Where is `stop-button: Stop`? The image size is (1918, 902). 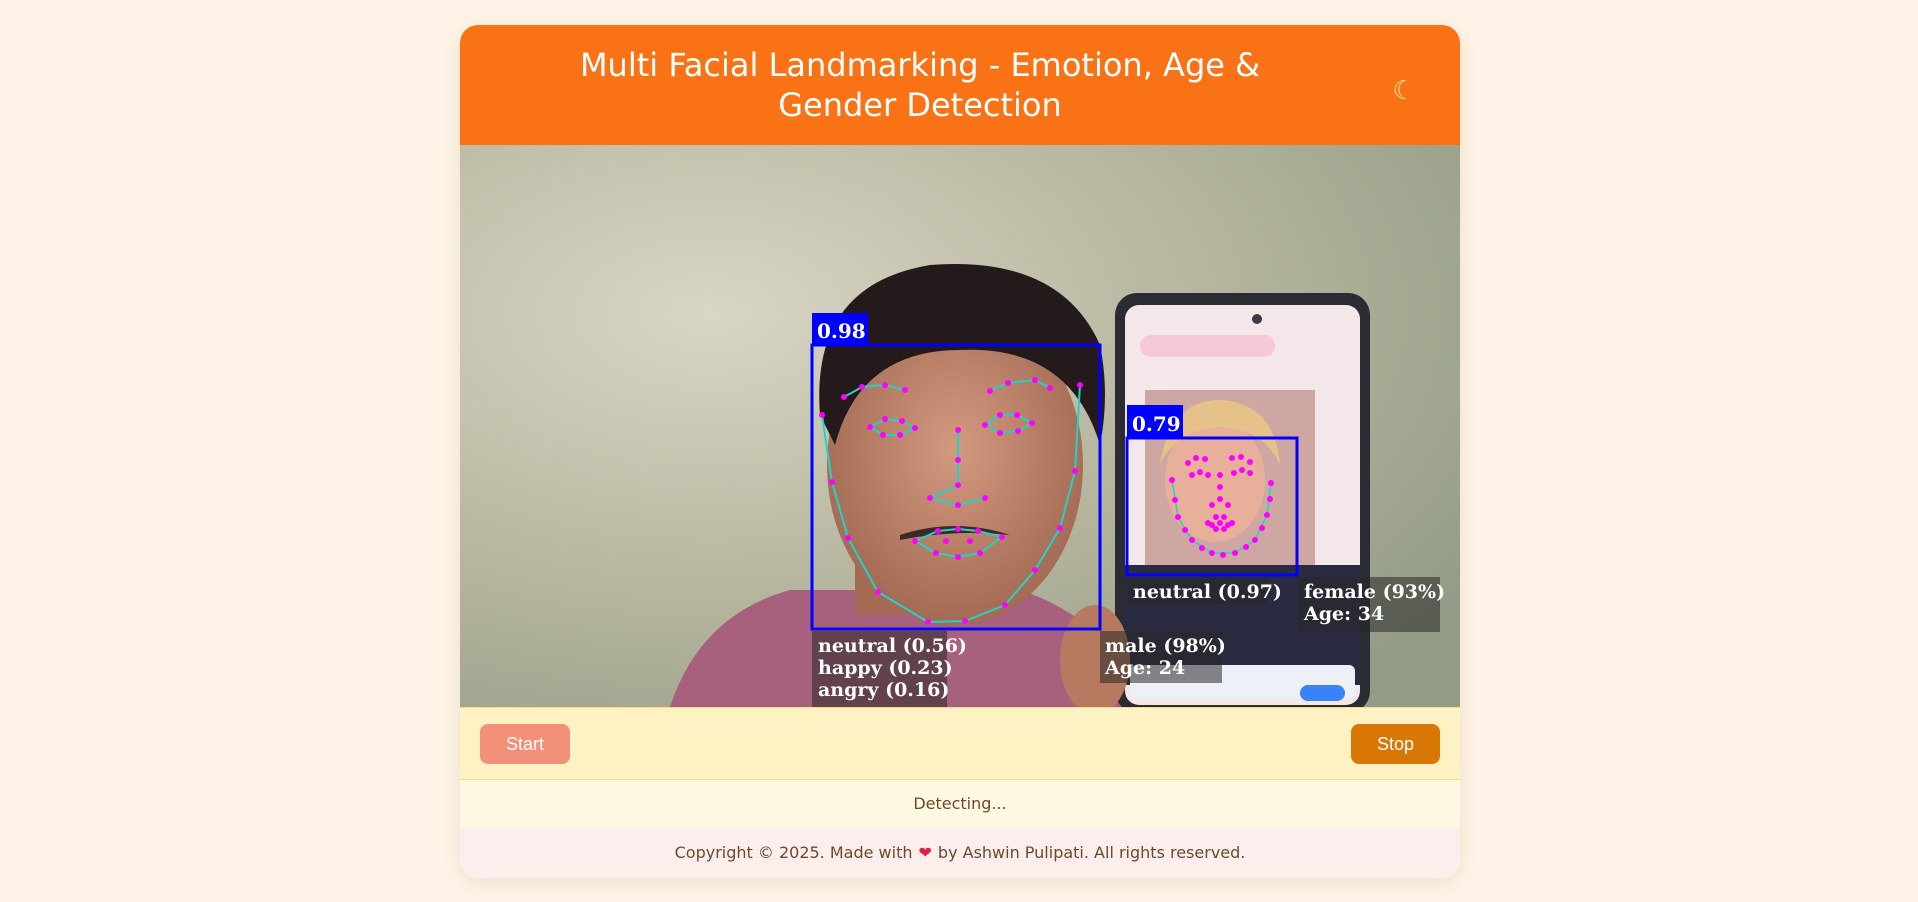
stop-button: Stop is located at coordinates (1395, 744).